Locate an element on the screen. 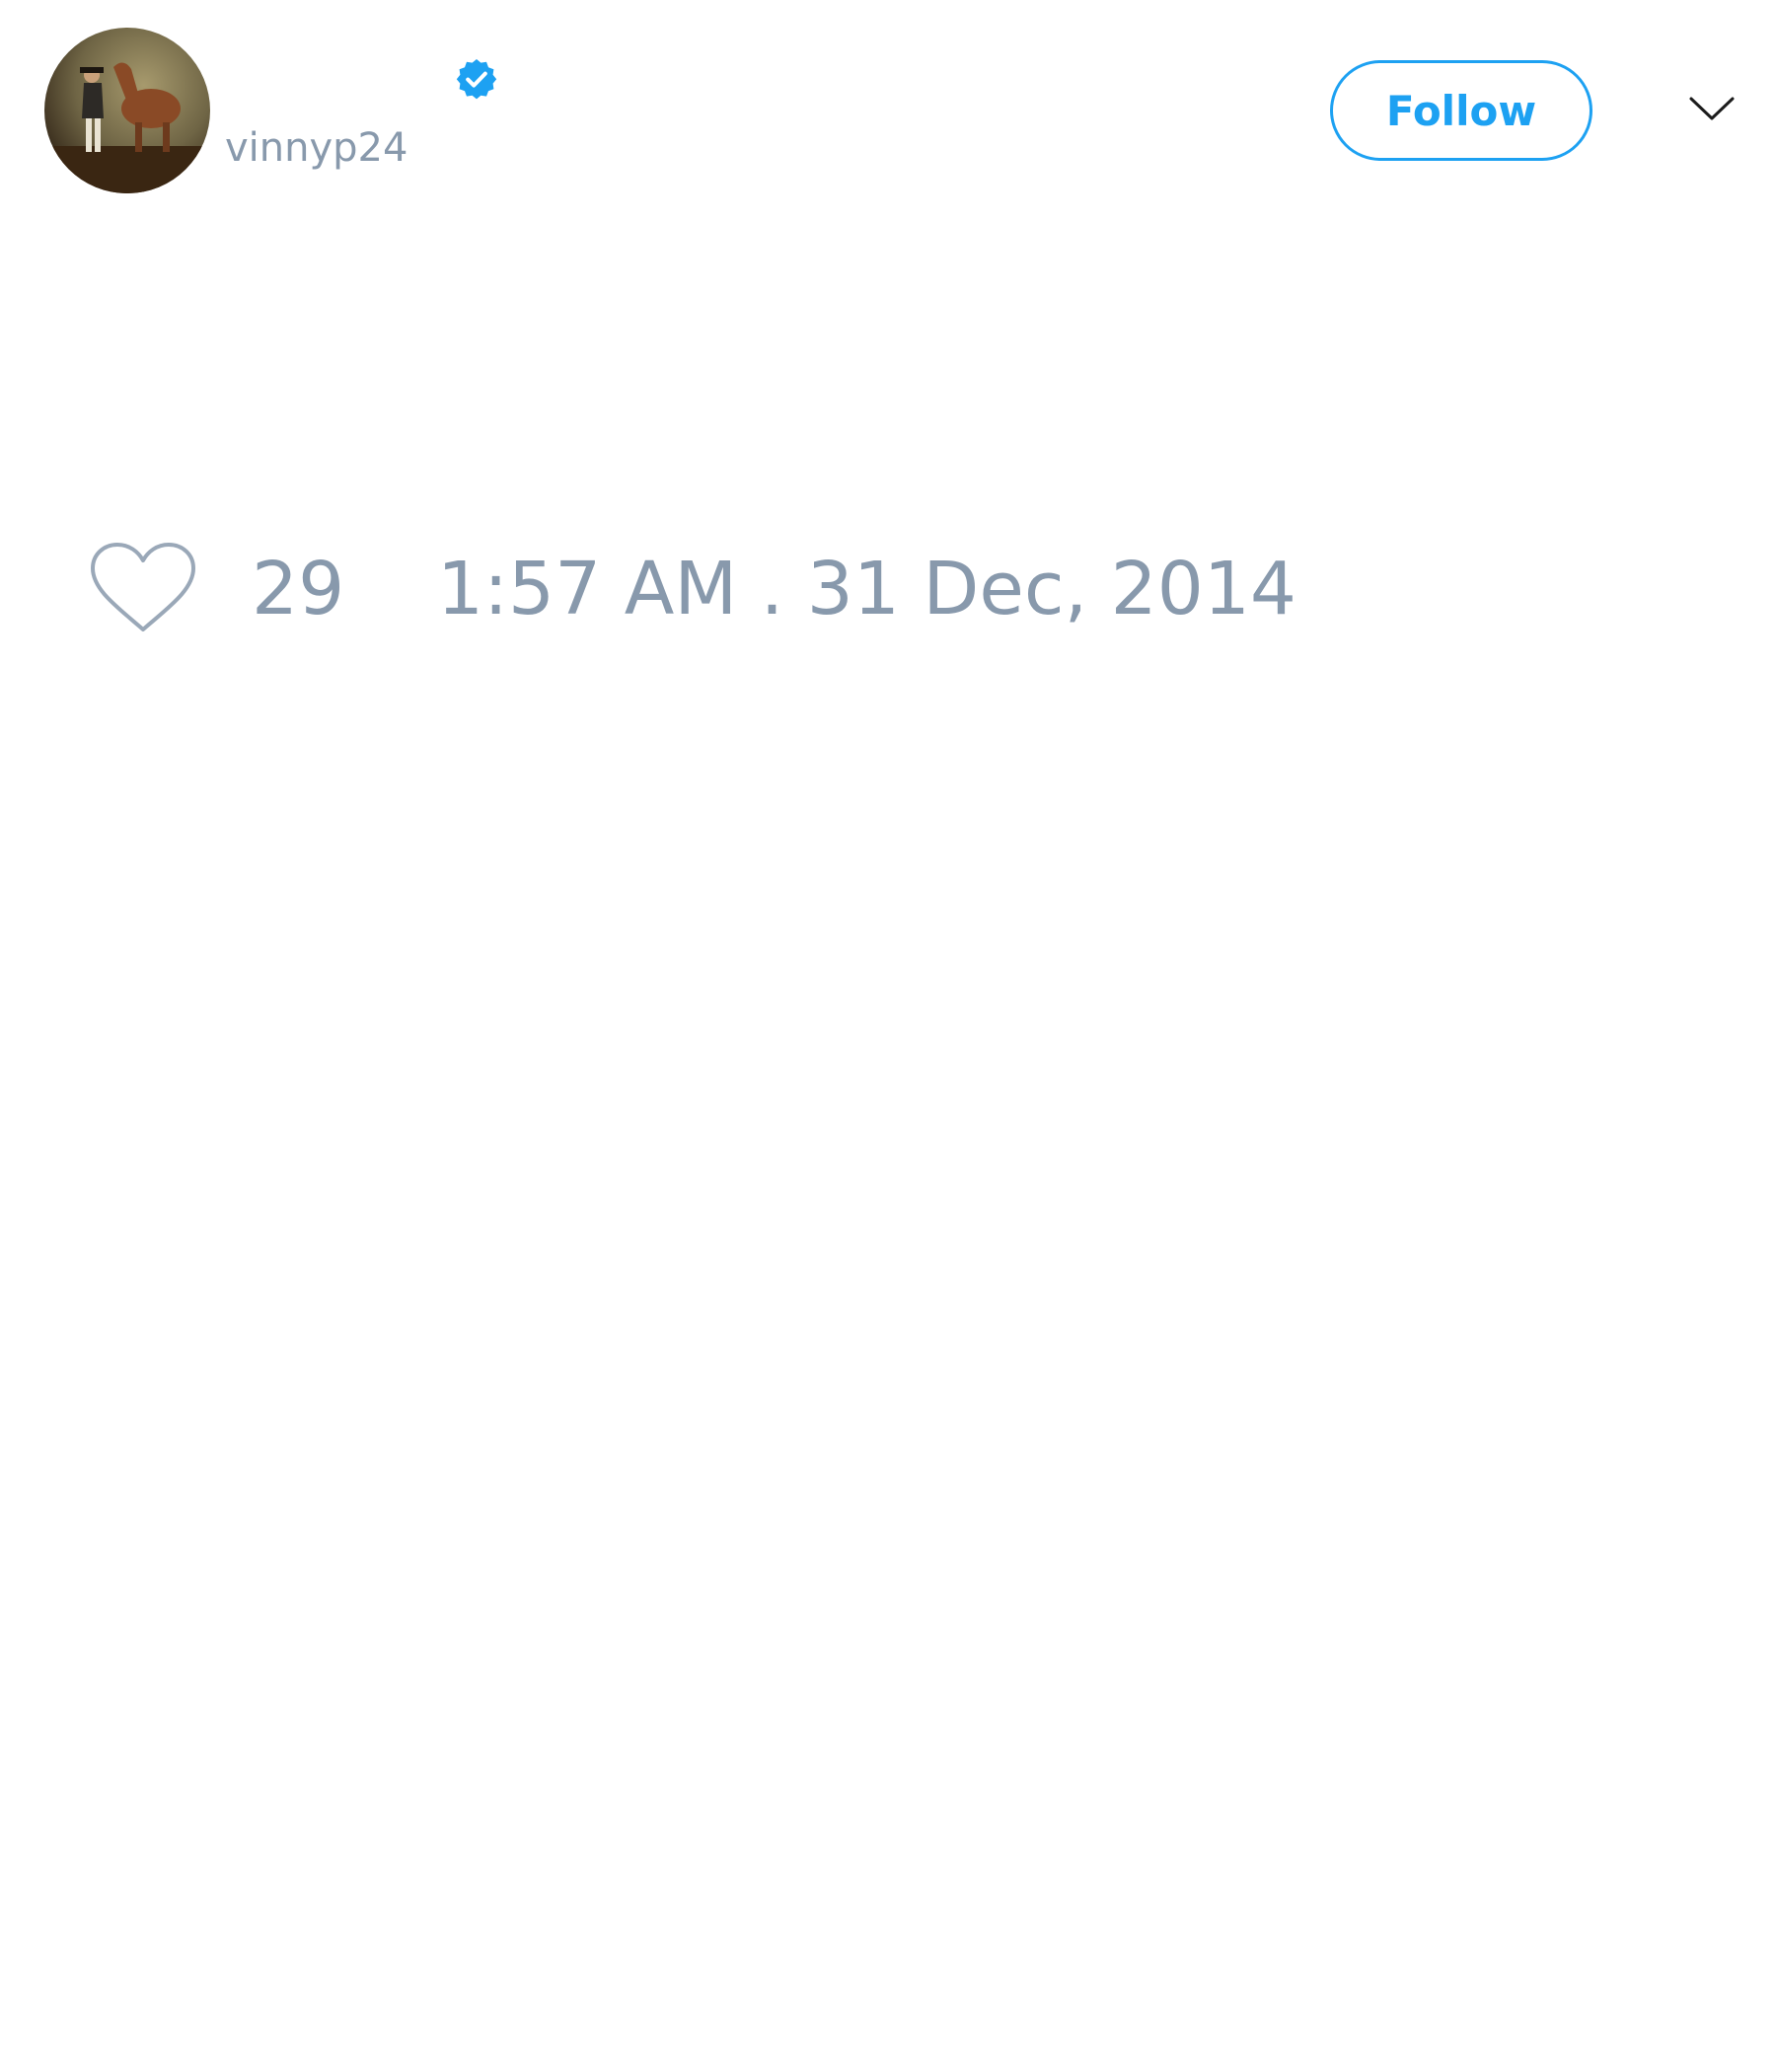 The width and height of the screenshot is (1776, 2072). avatar-image is located at coordinates (127, 111).